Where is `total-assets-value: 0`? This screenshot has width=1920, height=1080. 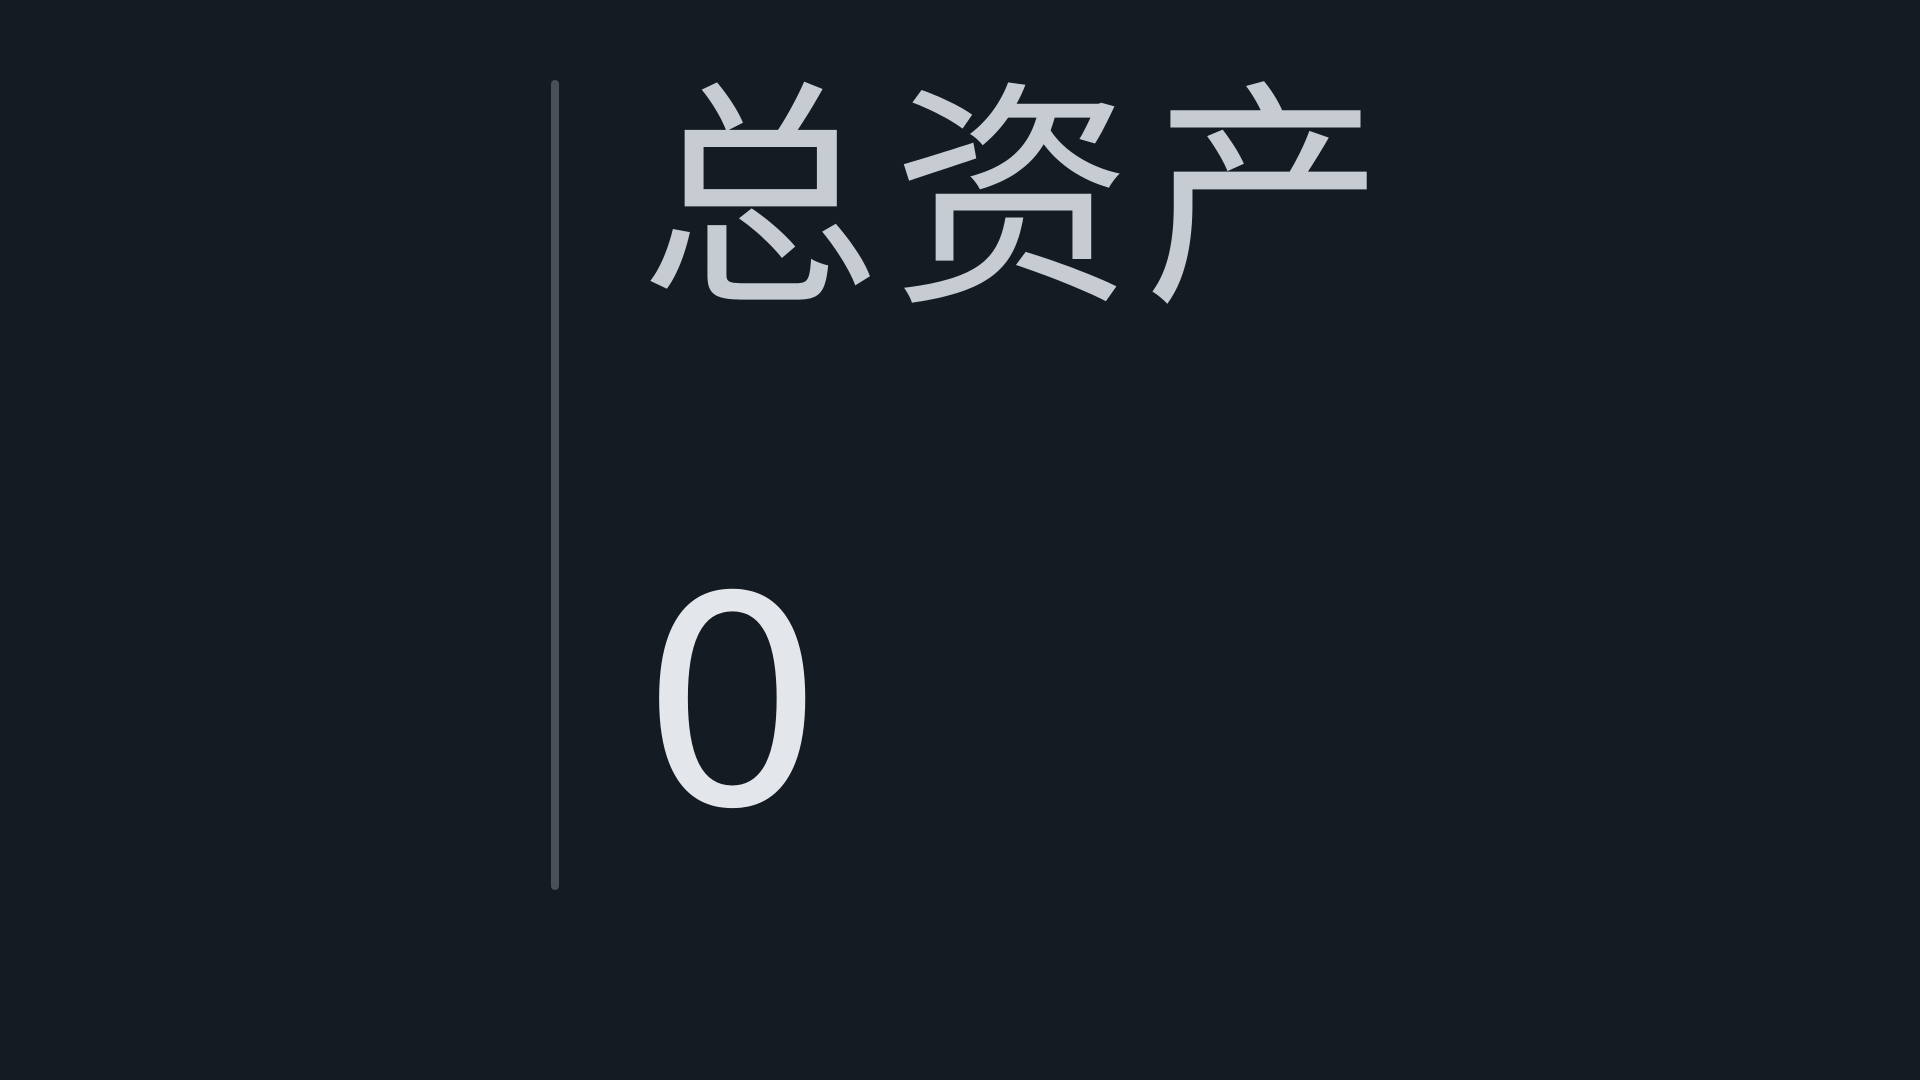
total-assets-value: 0 is located at coordinates (732, 704).